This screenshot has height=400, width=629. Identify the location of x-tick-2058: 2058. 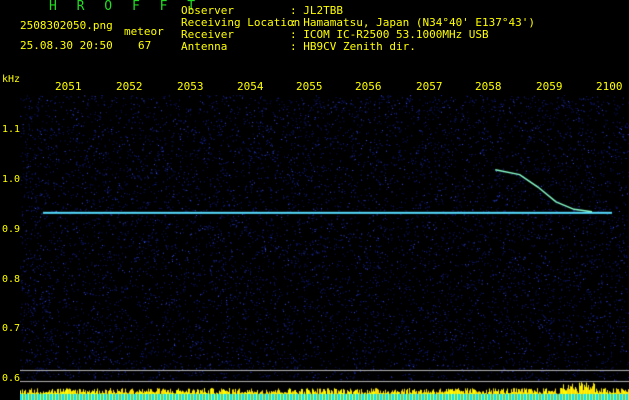
(488, 86).